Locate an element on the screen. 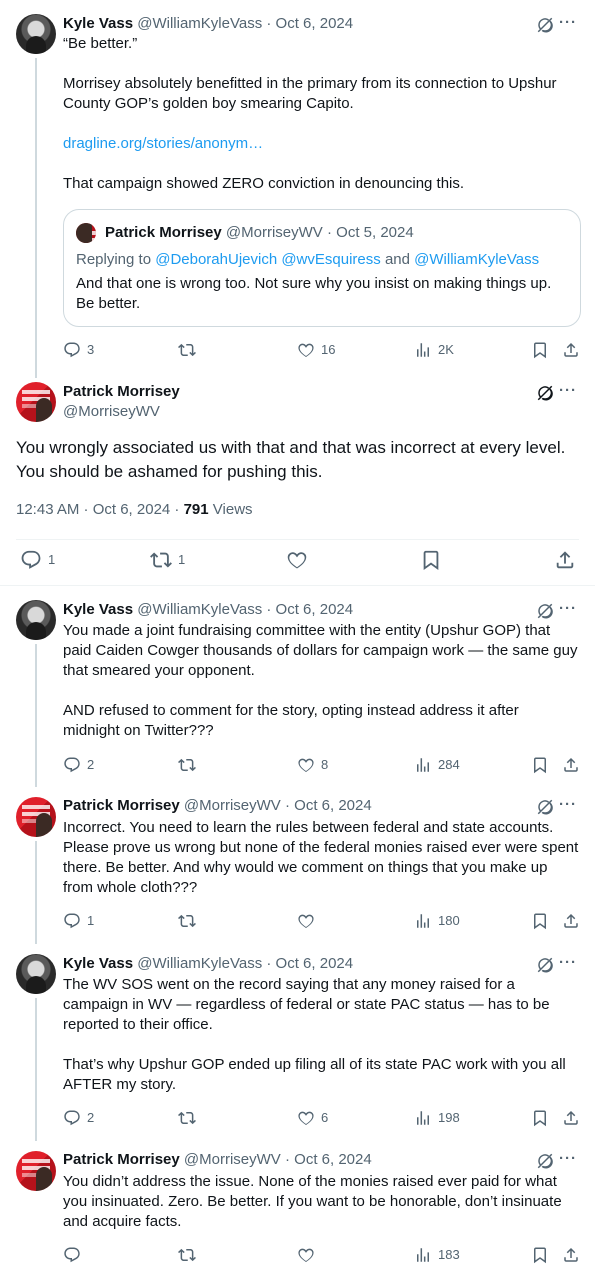 The image size is (595, 1279). like-button: 16 is located at coordinates (316, 350).